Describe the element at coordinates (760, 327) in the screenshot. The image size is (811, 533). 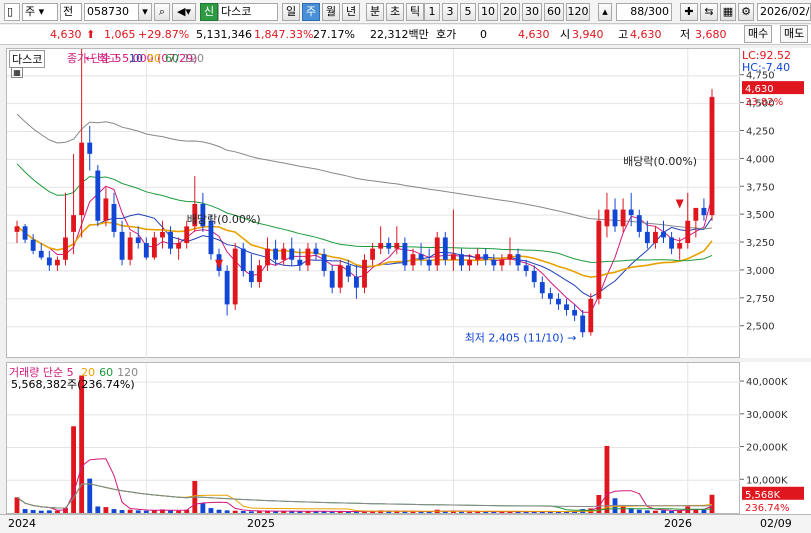
I see `price-tick-label: 2,500` at that location.